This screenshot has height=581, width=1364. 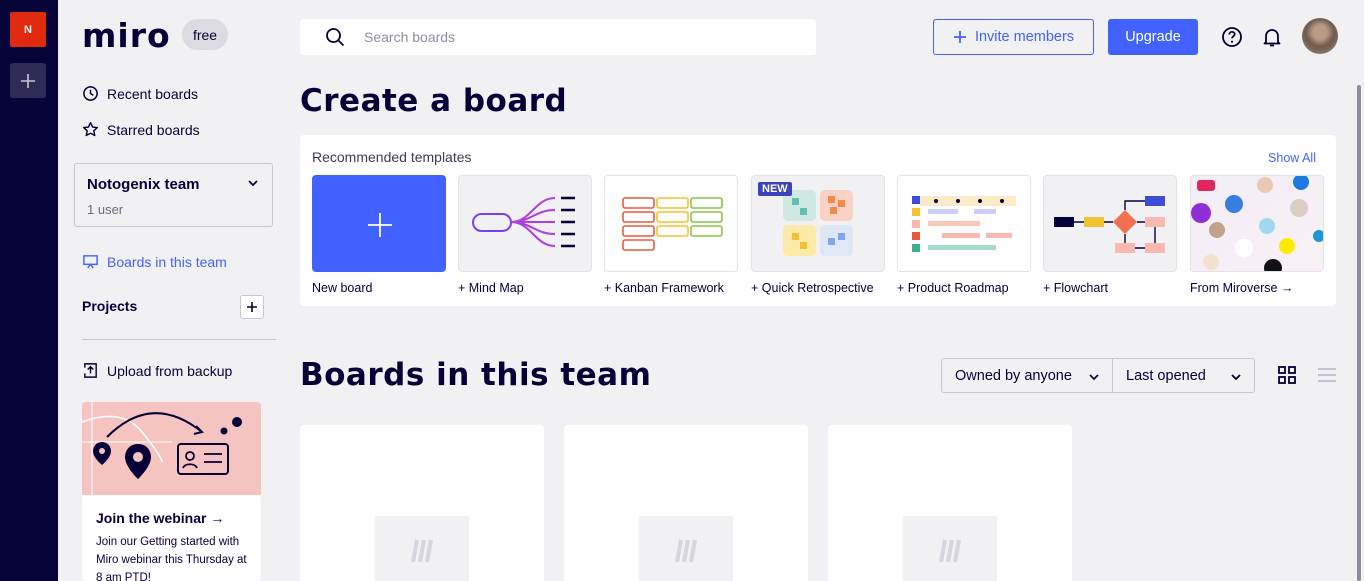 I want to click on invite-members-button: Invite members, so click(x=1013, y=37).